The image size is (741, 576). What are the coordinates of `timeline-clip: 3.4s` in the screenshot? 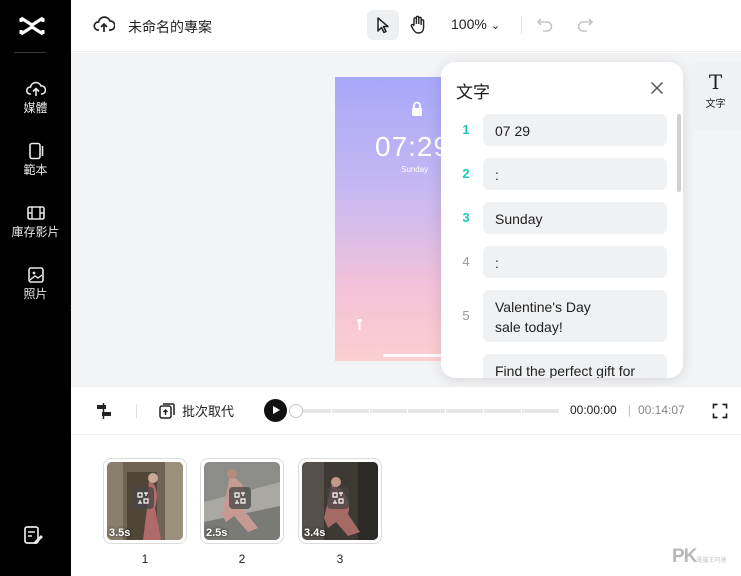 It's located at (340, 501).